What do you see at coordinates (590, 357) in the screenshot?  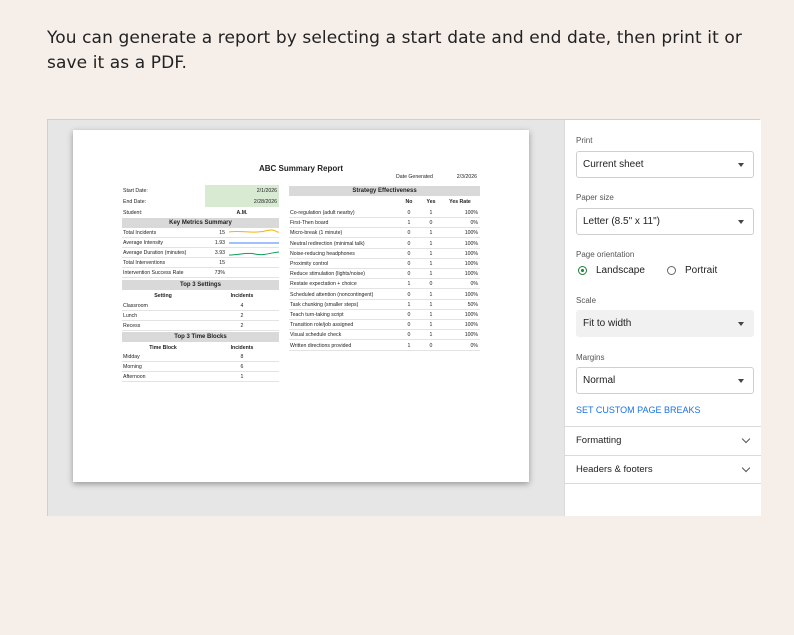 I see `margins-label: Margins` at bounding box center [590, 357].